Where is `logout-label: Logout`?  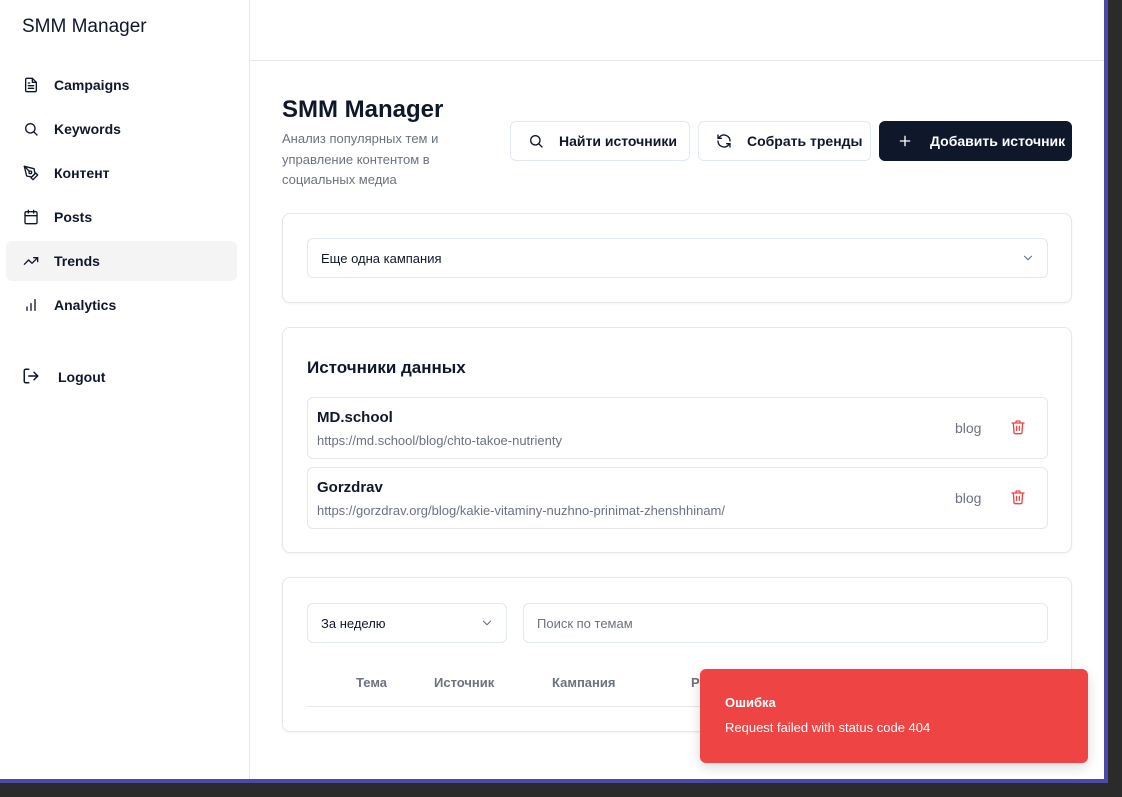 logout-label: Logout is located at coordinates (82, 377).